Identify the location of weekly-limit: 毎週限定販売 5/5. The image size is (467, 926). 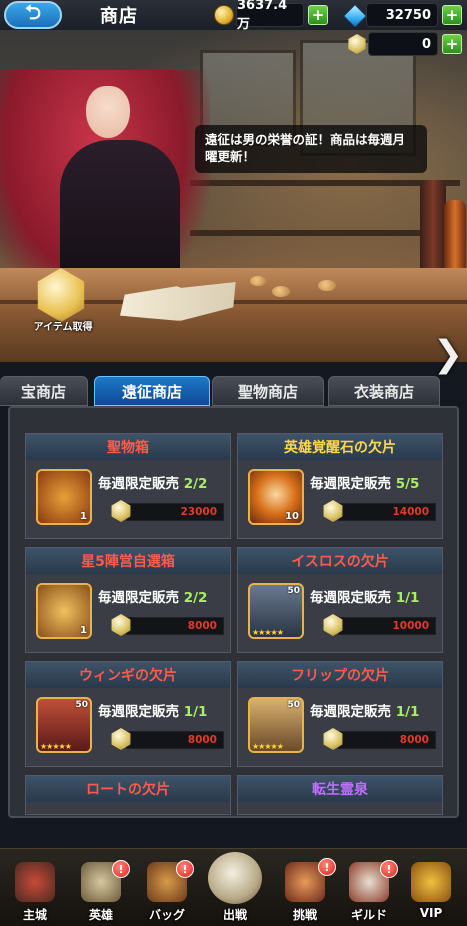
(364, 482).